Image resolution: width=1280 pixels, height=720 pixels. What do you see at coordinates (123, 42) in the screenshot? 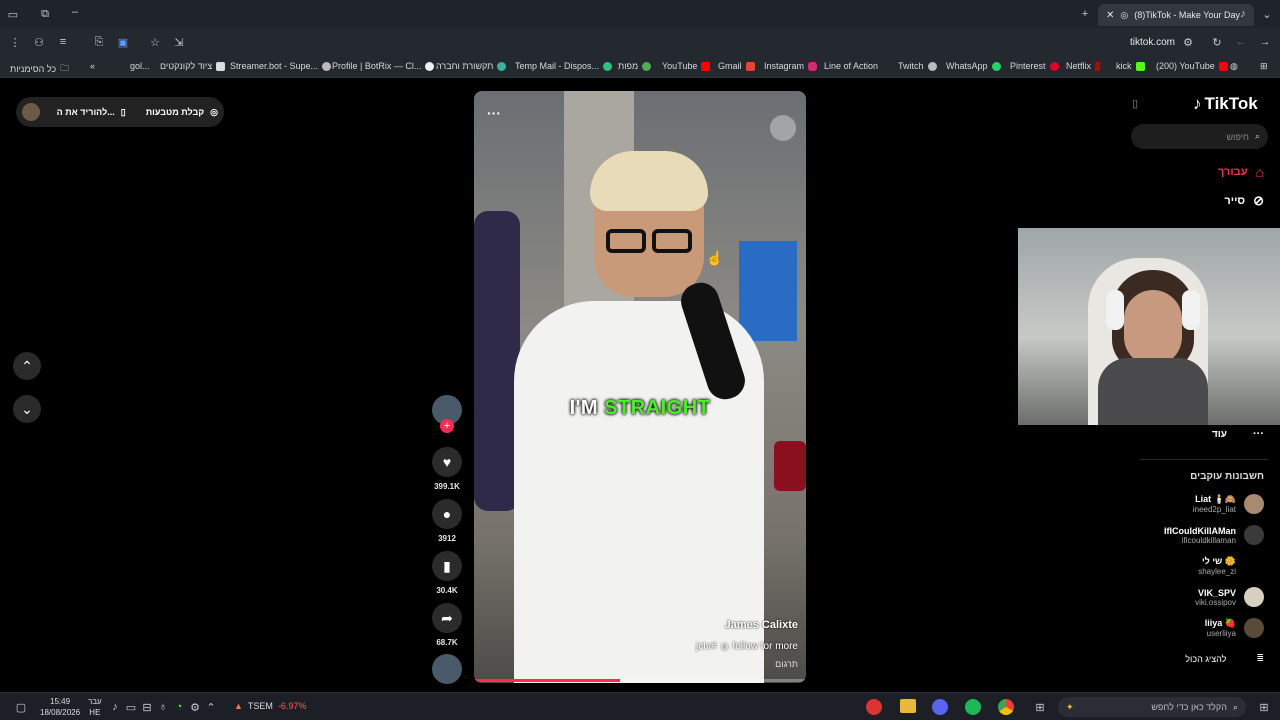
I see `translate-icon: ▣` at bounding box center [123, 42].